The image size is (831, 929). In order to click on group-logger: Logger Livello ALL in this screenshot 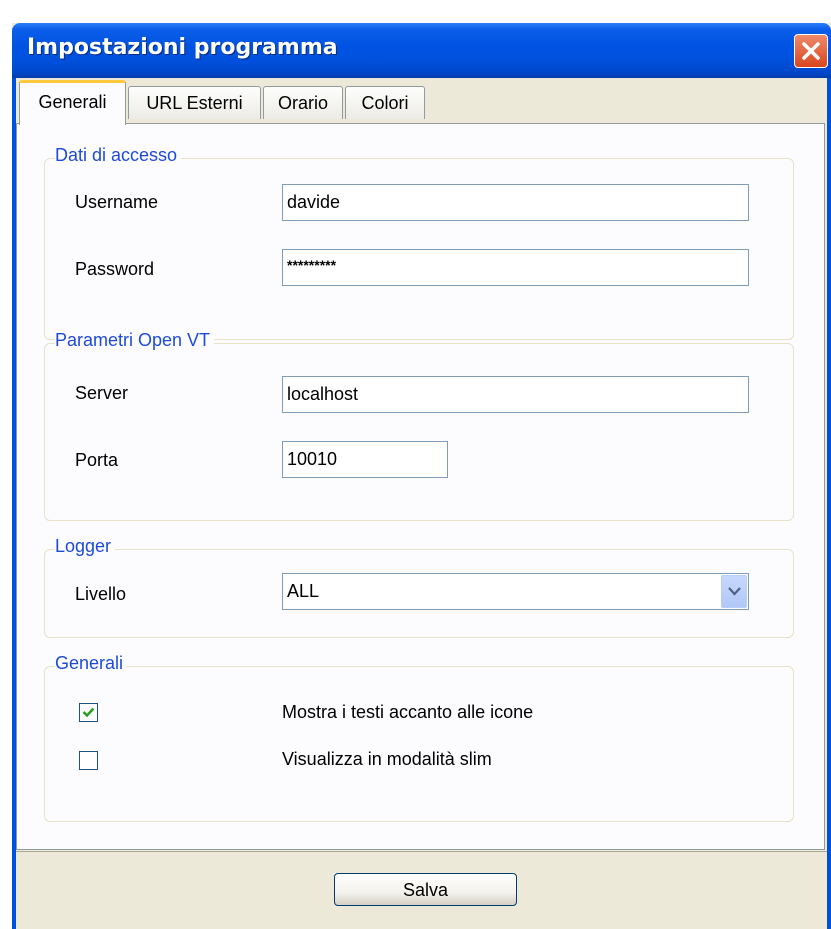, I will do `click(419, 587)`.